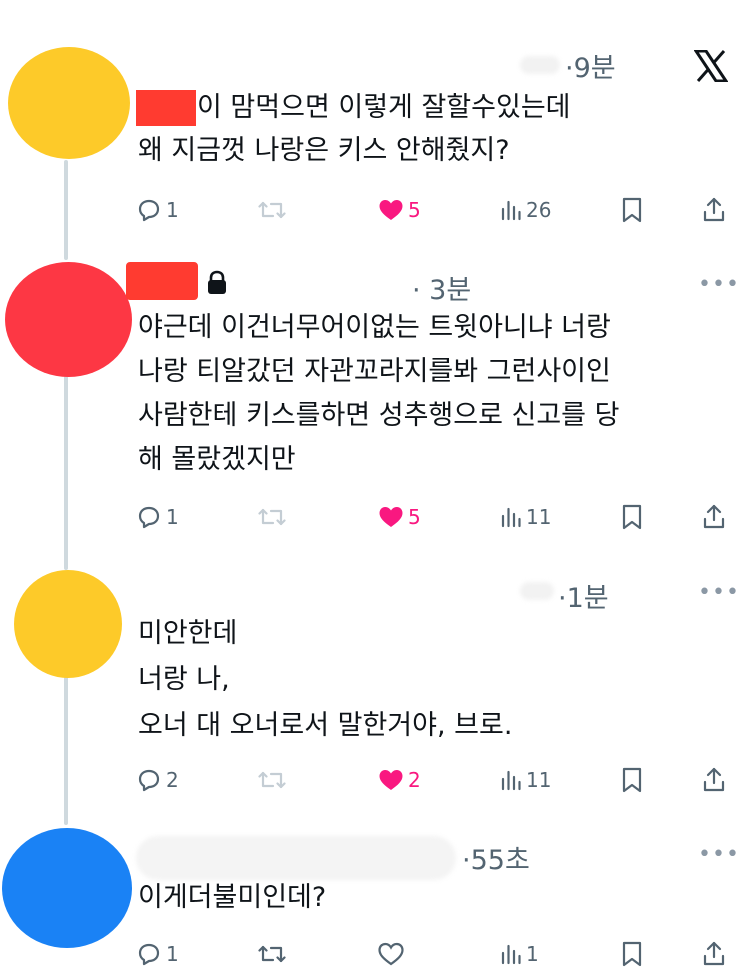 The image size is (750, 975). Describe the element at coordinates (375, 210) in the screenshot. I see `tweet-actions: 1 5 26` at that location.